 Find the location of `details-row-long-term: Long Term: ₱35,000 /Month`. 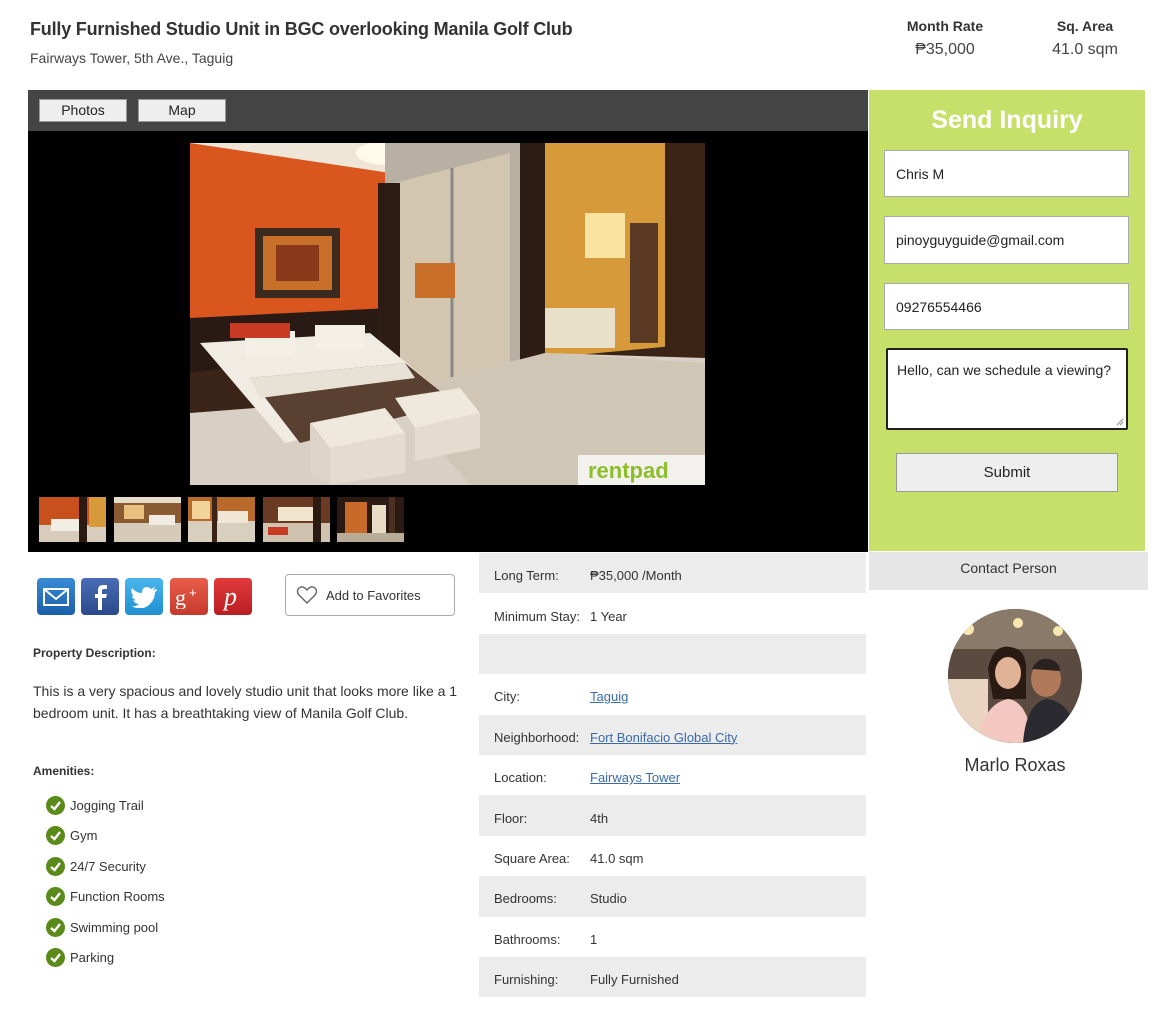

details-row-long-term: Long Term: ₱35,000 /Month is located at coordinates (672, 573).